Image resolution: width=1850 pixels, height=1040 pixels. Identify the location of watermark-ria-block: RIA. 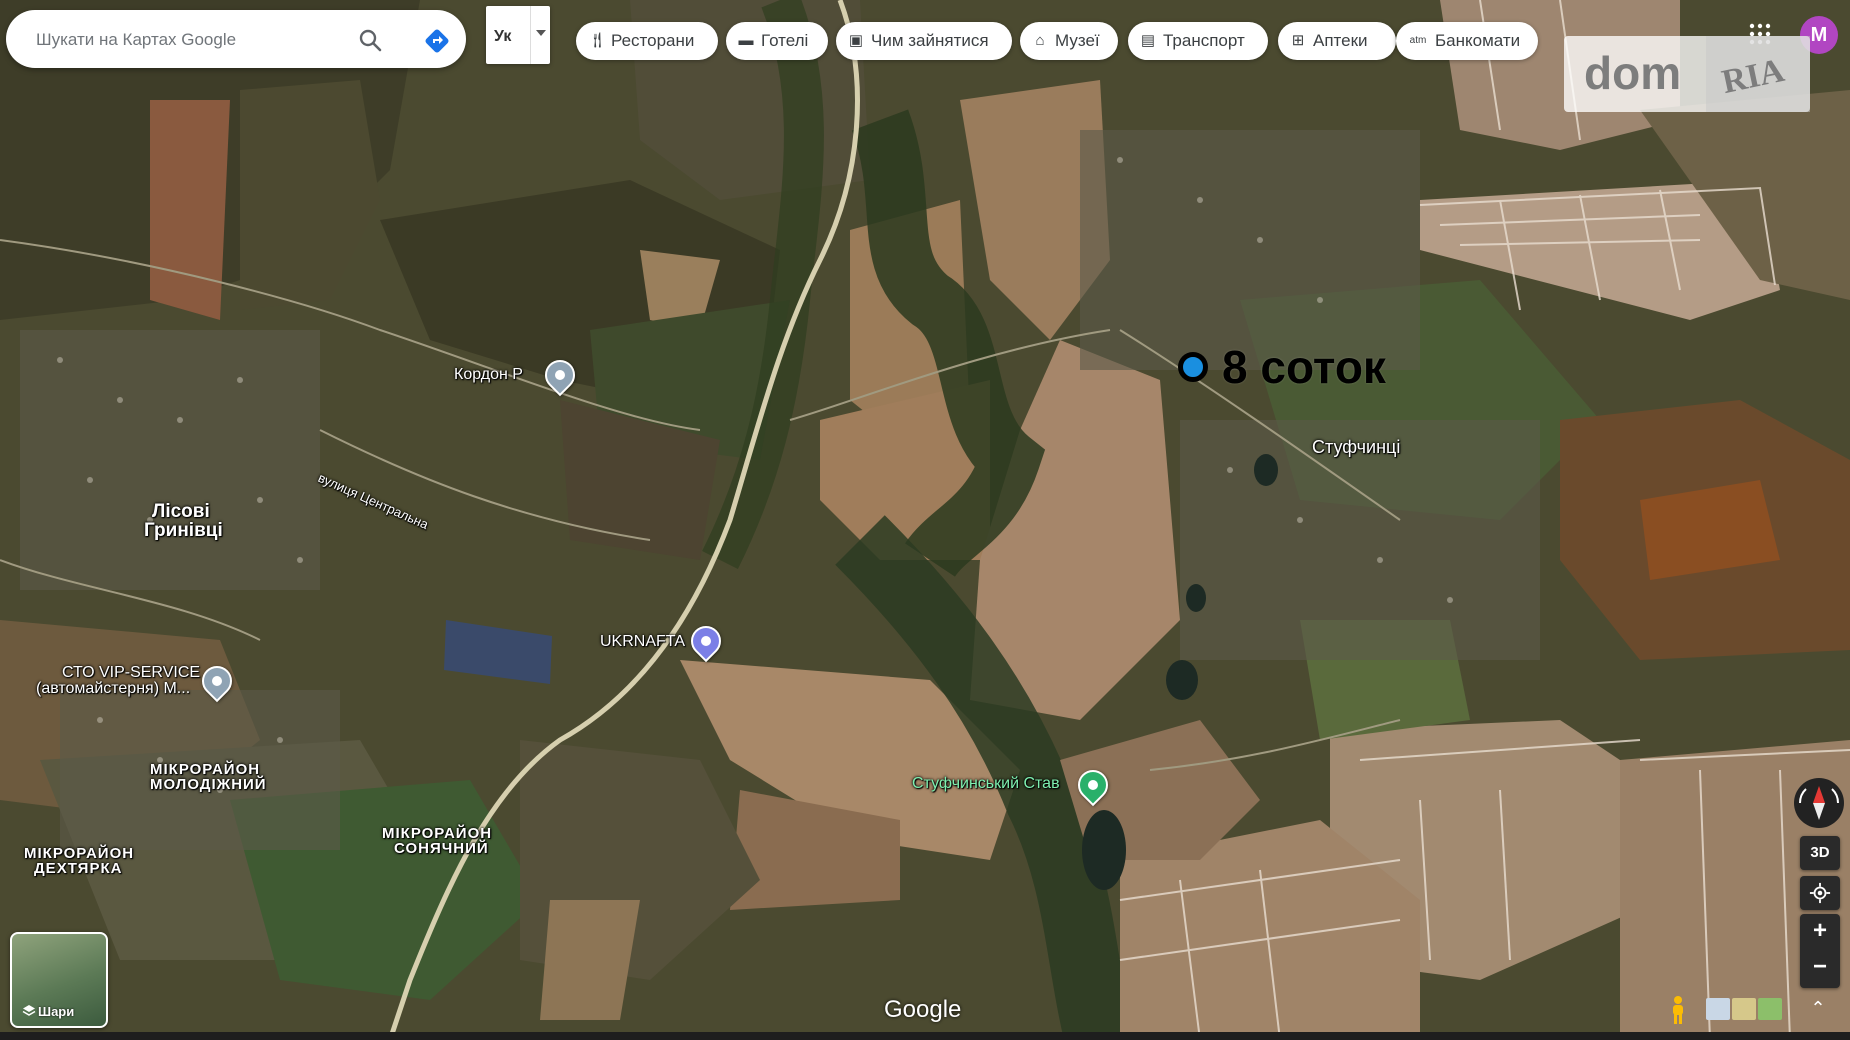
(1758, 74).